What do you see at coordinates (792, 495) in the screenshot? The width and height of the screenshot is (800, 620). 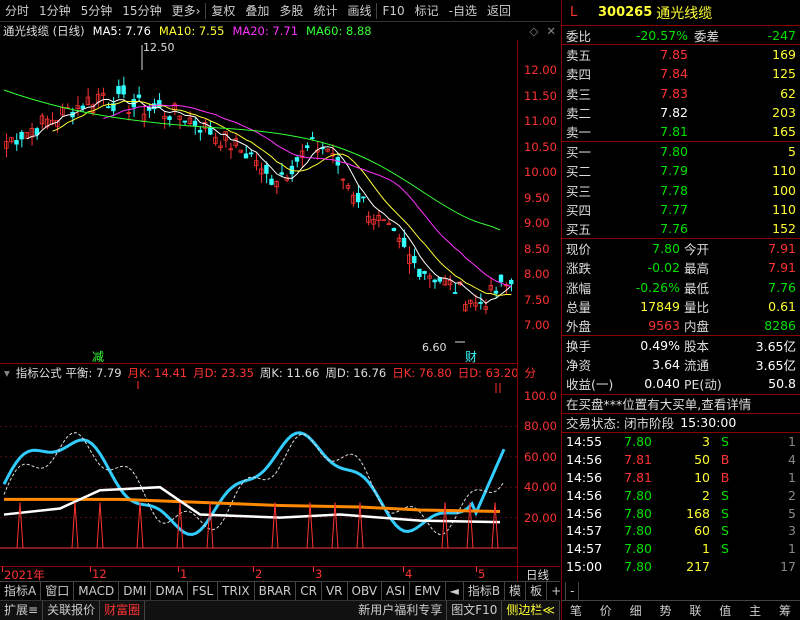 I see `tick-count: 2` at bounding box center [792, 495].